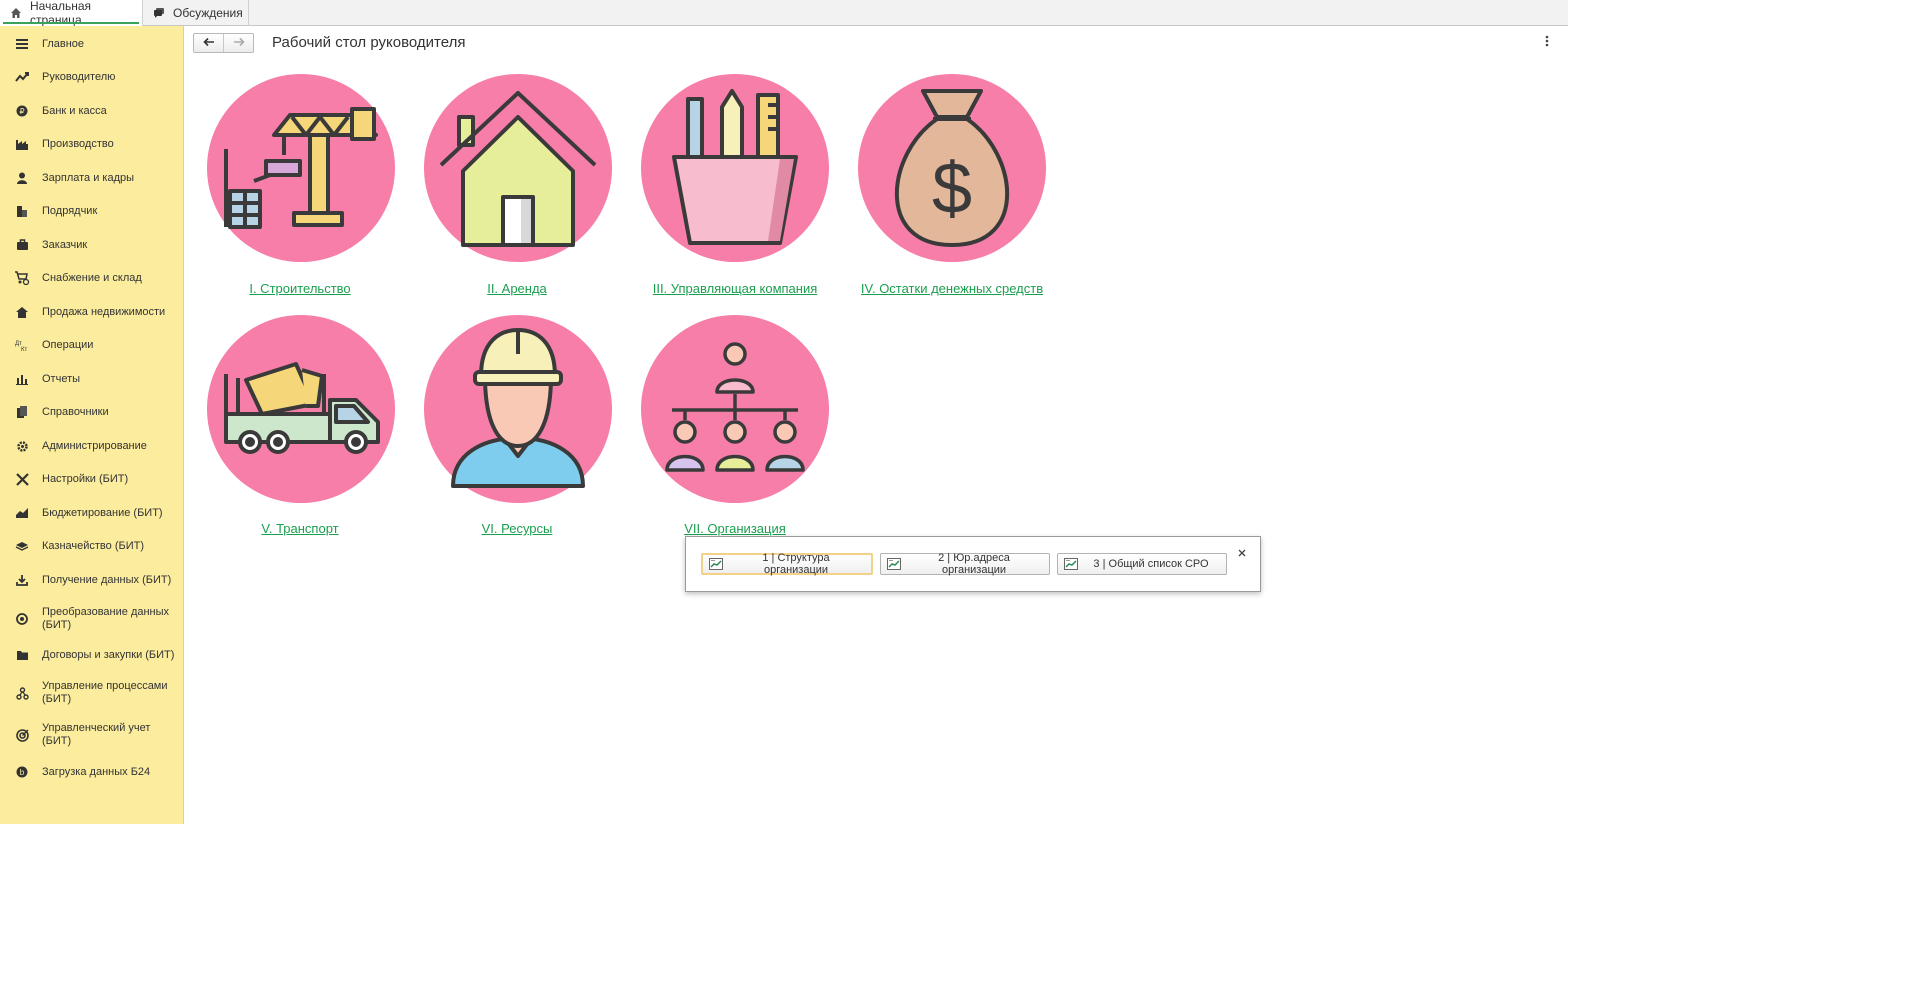 This screenshot has height=1008, width=1919. Describe the element at coordinates (91, 379) in the screenshot. I see `sidebar-item-reports: Отчеты` at that location.